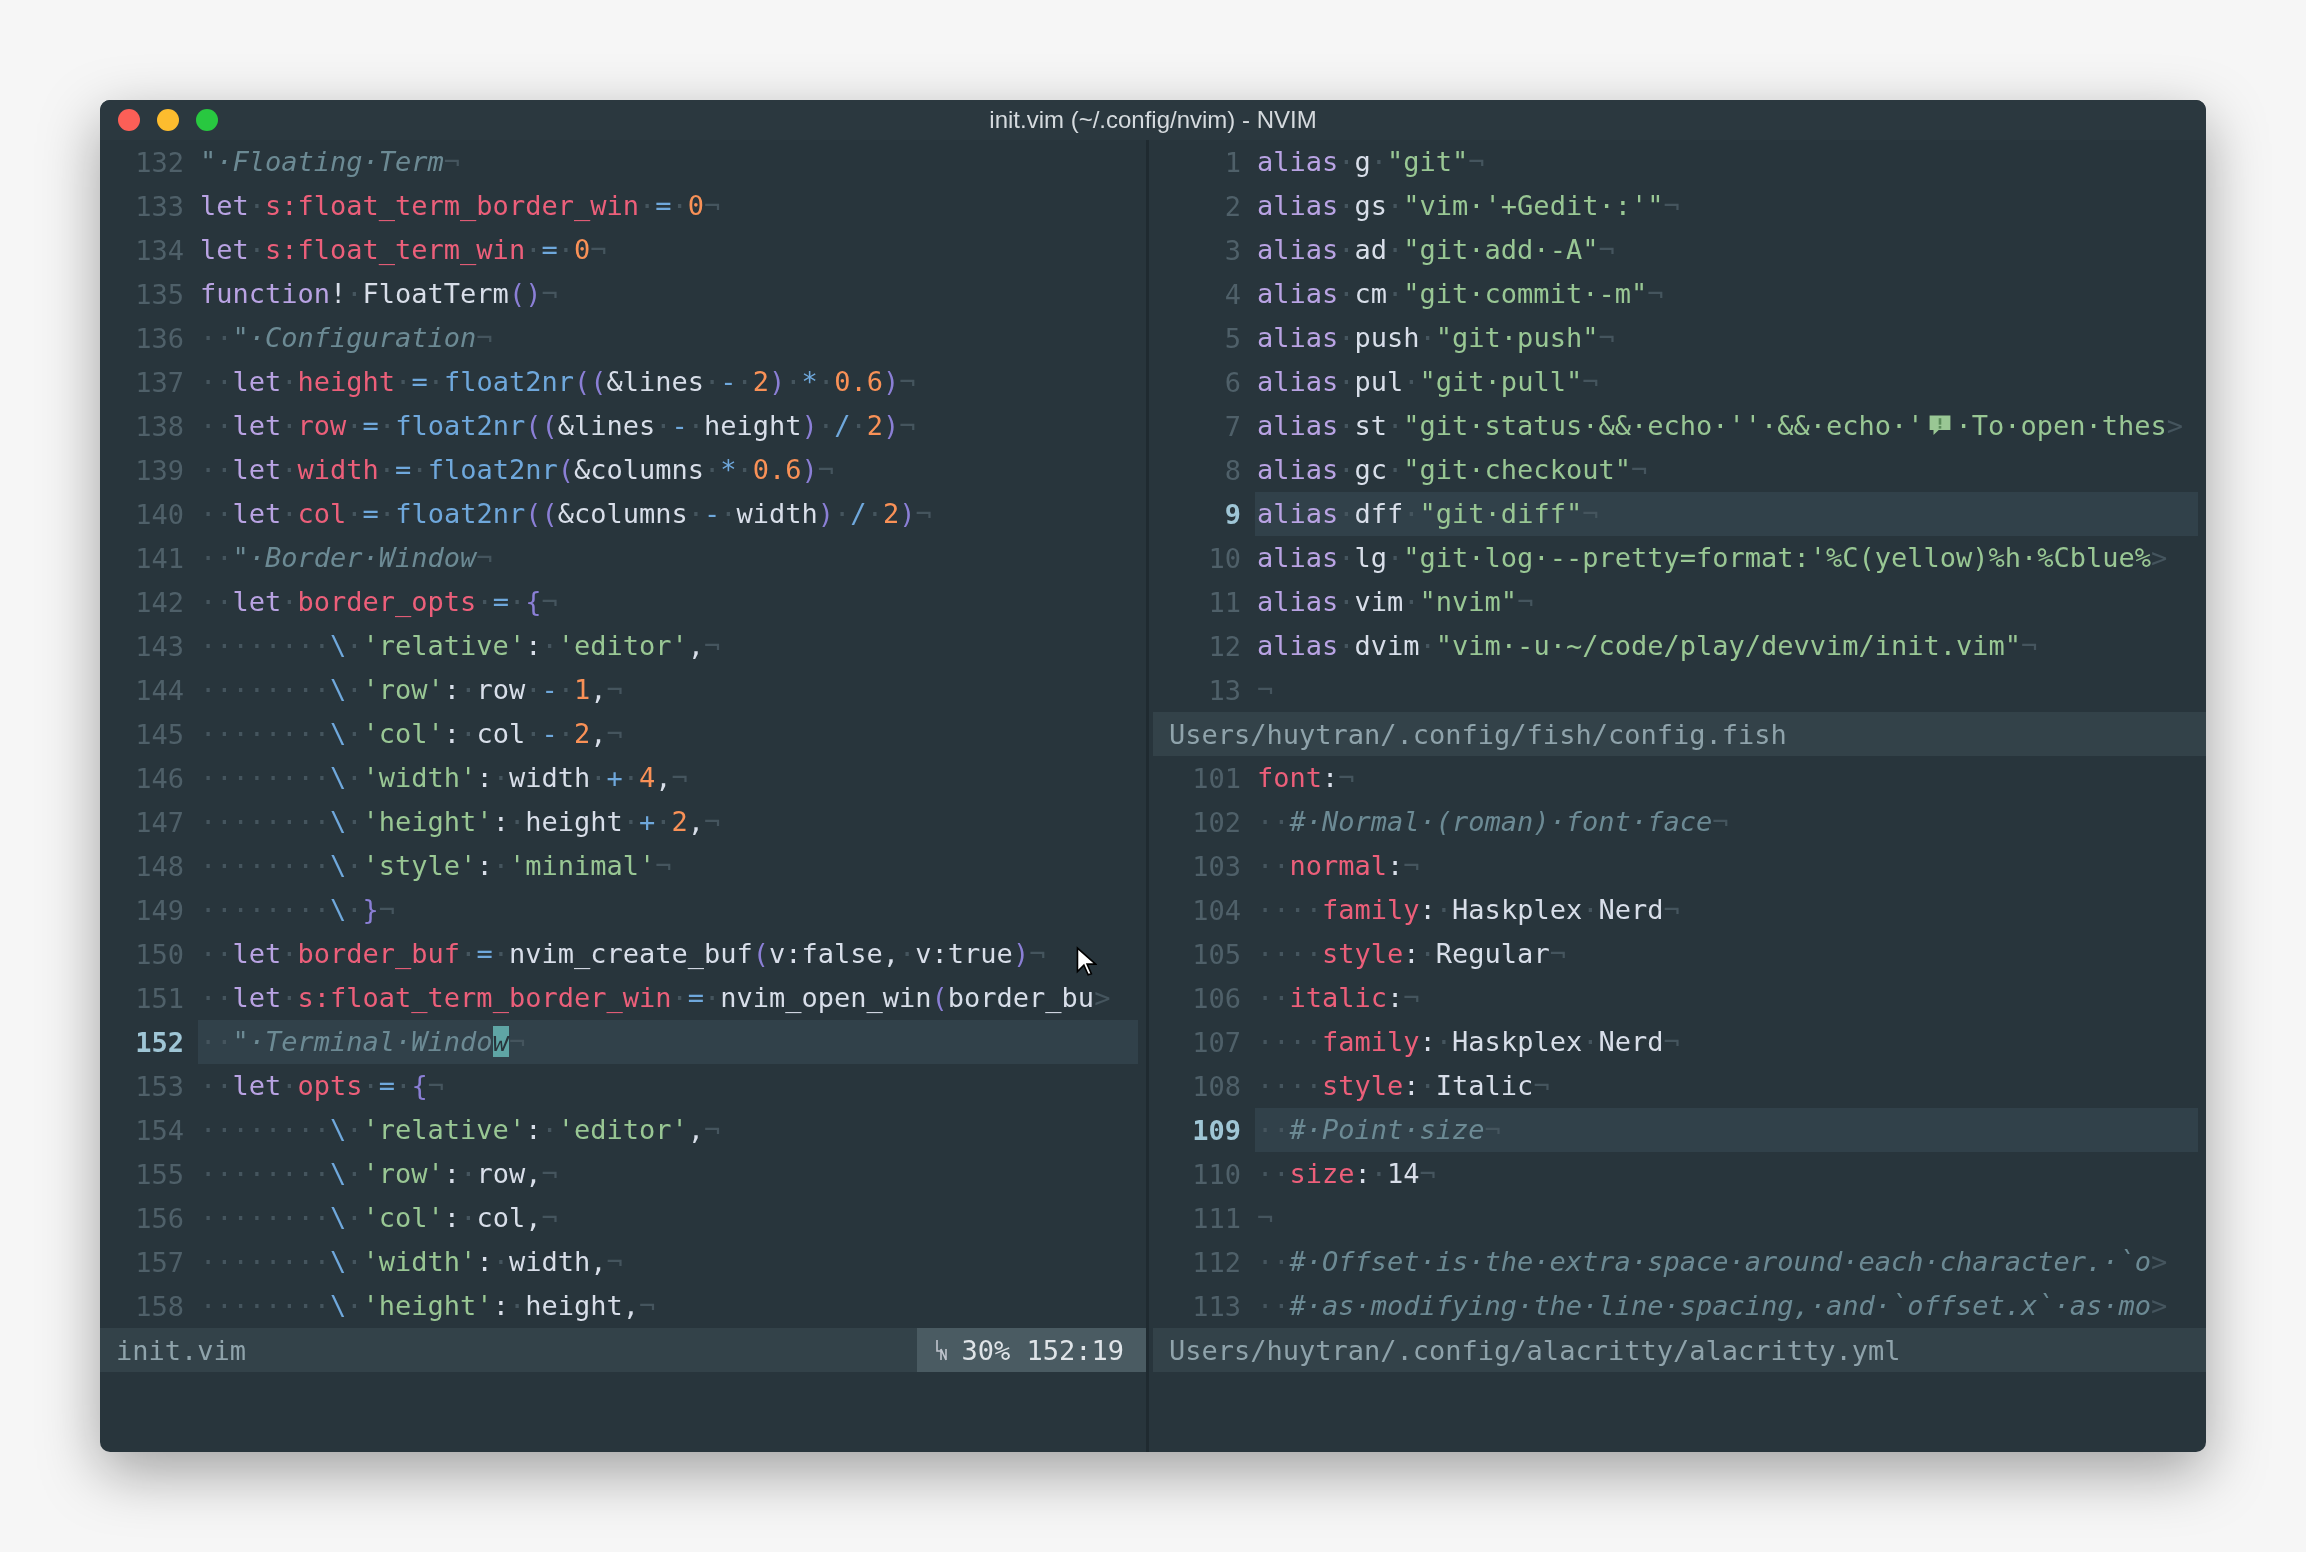 This screenshot has height=1552, width=2306. I want to click on code-line: ··normal:¬, so click(1338, 866).